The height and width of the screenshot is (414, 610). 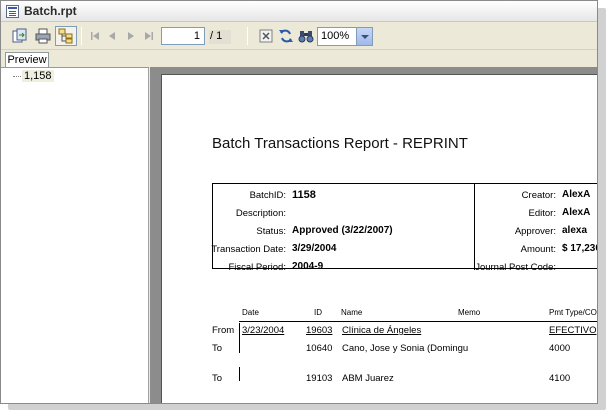 What do you see at coordinates (131, 36) in the screenshot?
I see `next-page-icon` at bounding box center [131, 36].